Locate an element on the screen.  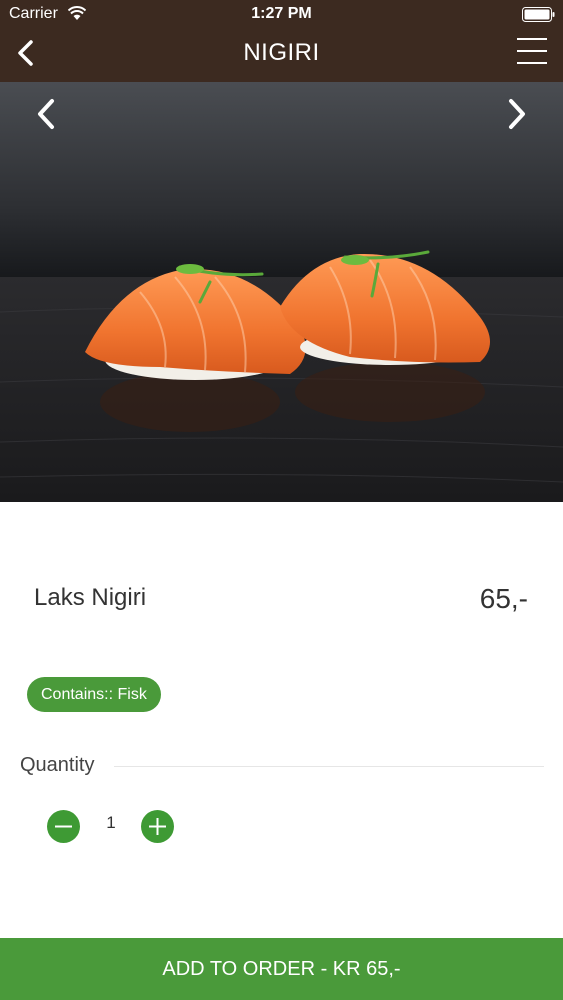
increase-quantity-button is located at coordinates (157, 826).